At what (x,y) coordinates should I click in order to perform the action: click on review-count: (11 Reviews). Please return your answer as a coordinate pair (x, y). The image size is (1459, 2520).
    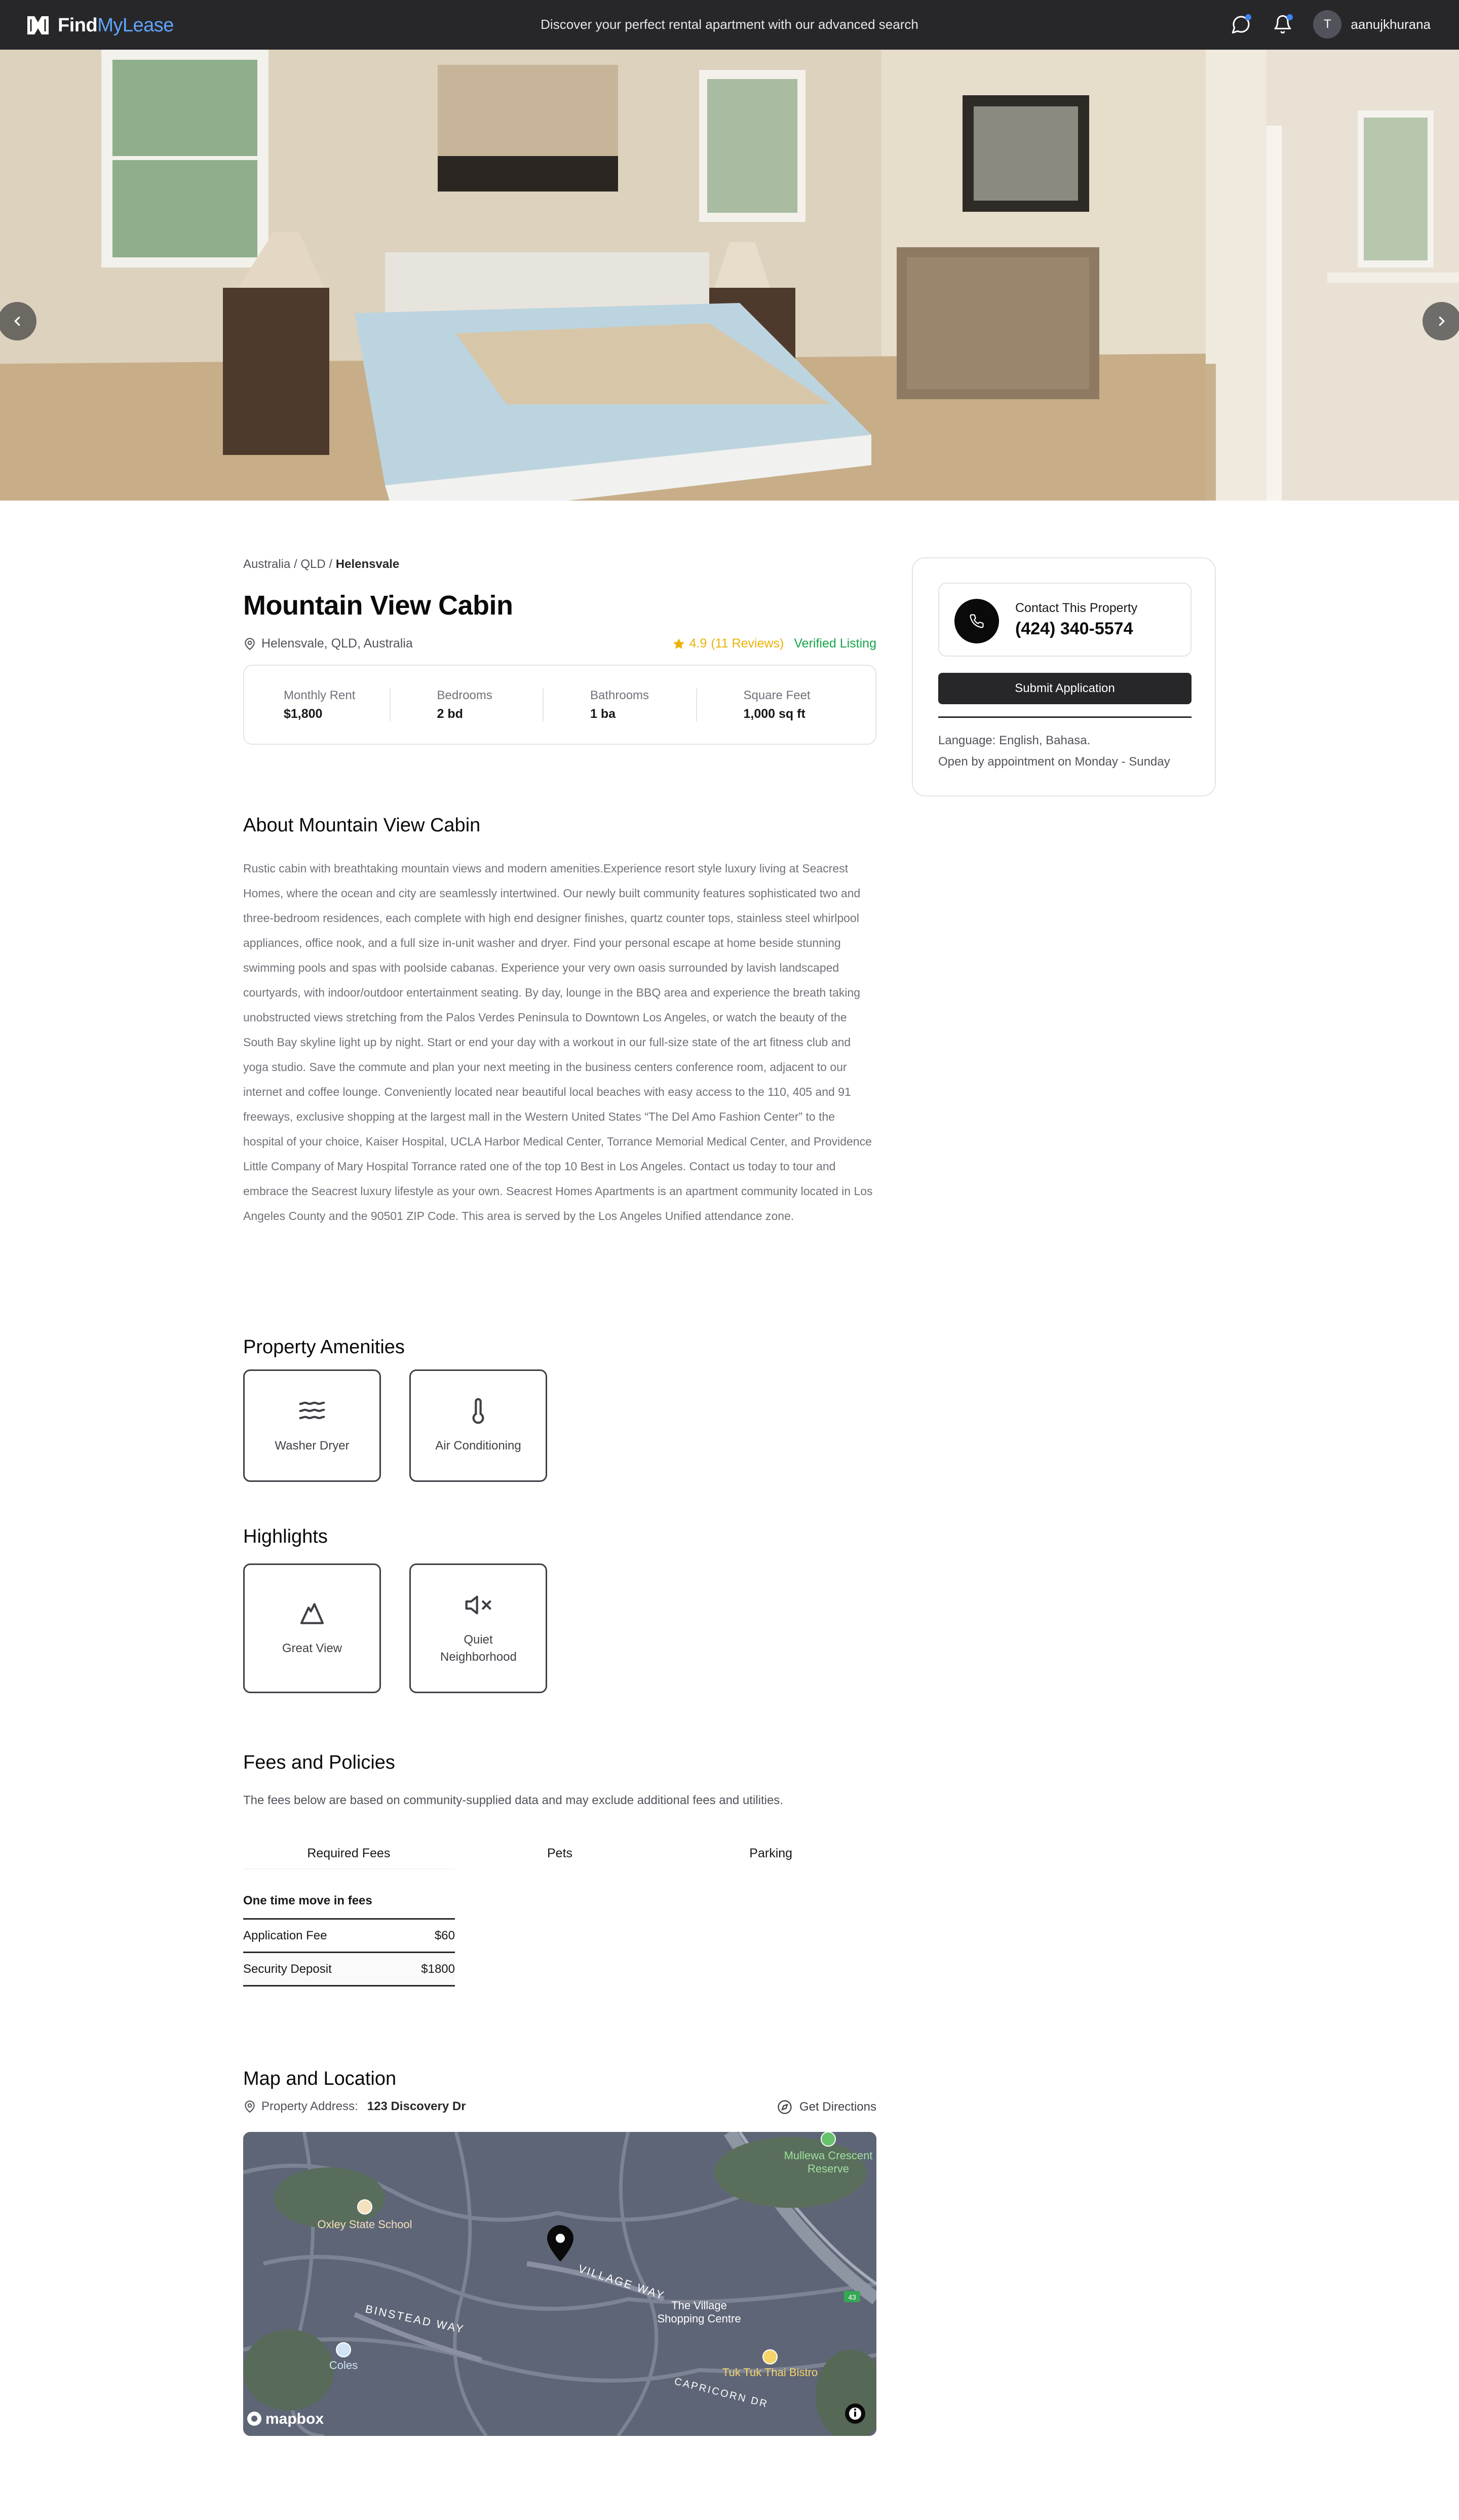
    Looking at the image, I should click on (747, 643).